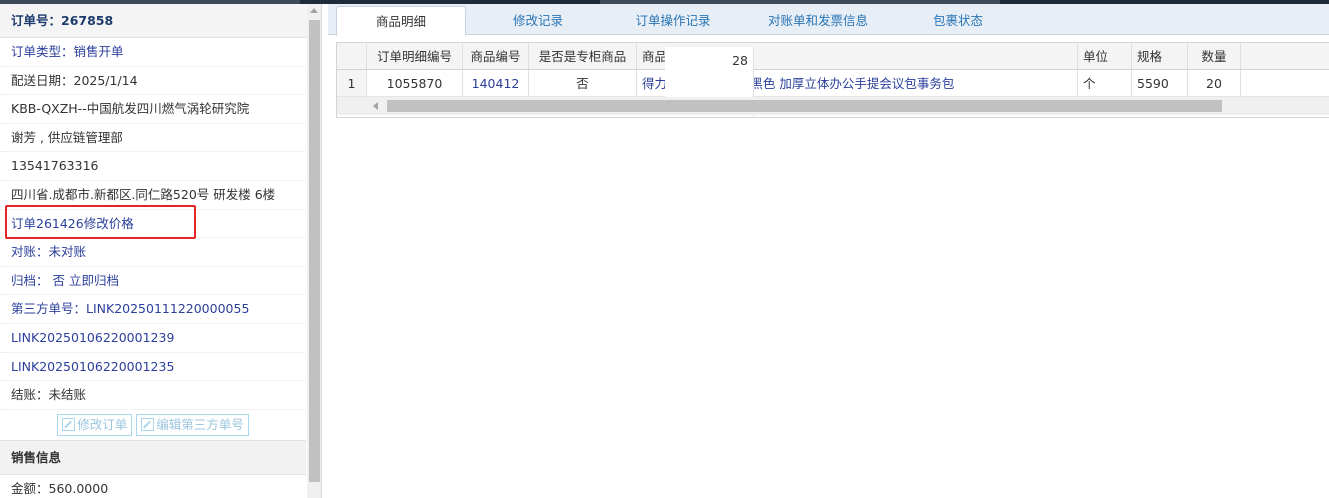 The height and width of the screenshot is (498, 1329). Describe the element at coordinates (153, 109) in the screenshot. I see `customer-org-field: KBB-QXZH--中国航发四川燃气涡轮研究院` at that location.